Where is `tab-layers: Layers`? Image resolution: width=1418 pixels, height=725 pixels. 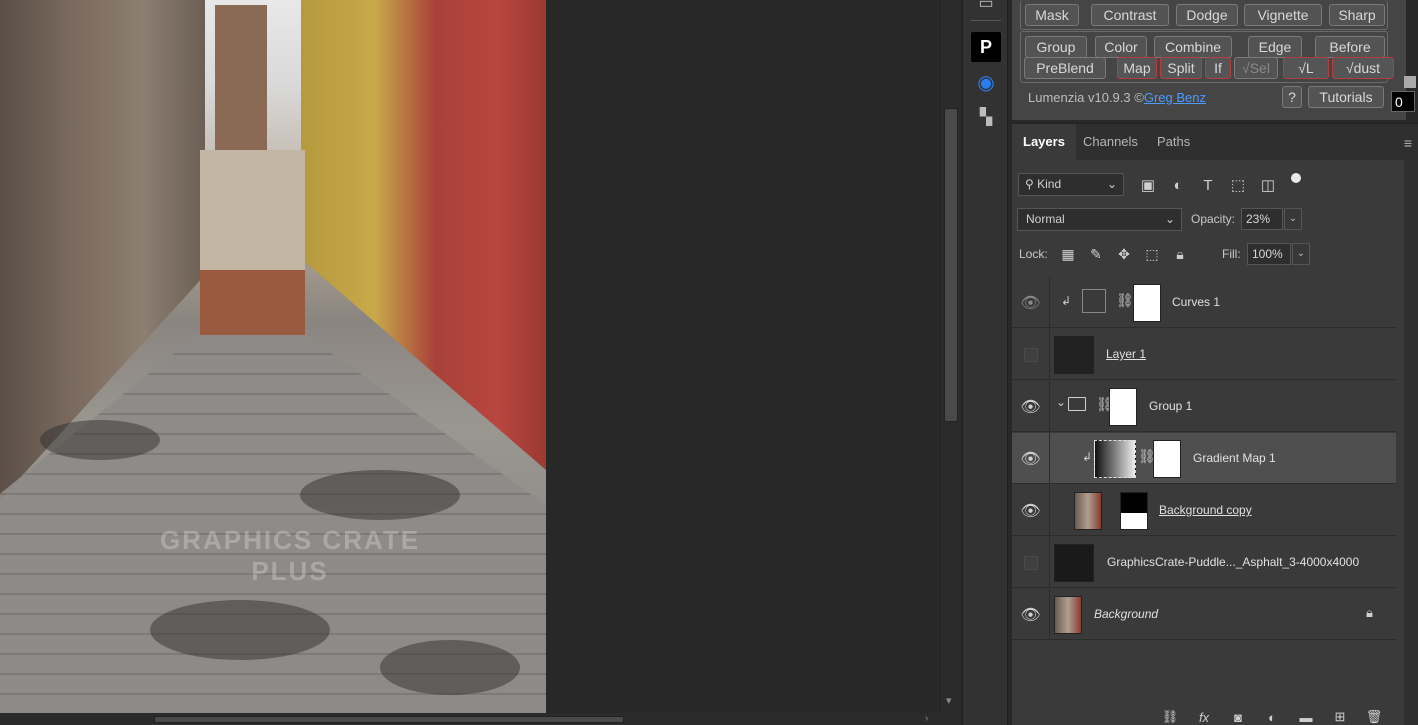
tab-layers: Layers is located at coordinates (1044, 142).